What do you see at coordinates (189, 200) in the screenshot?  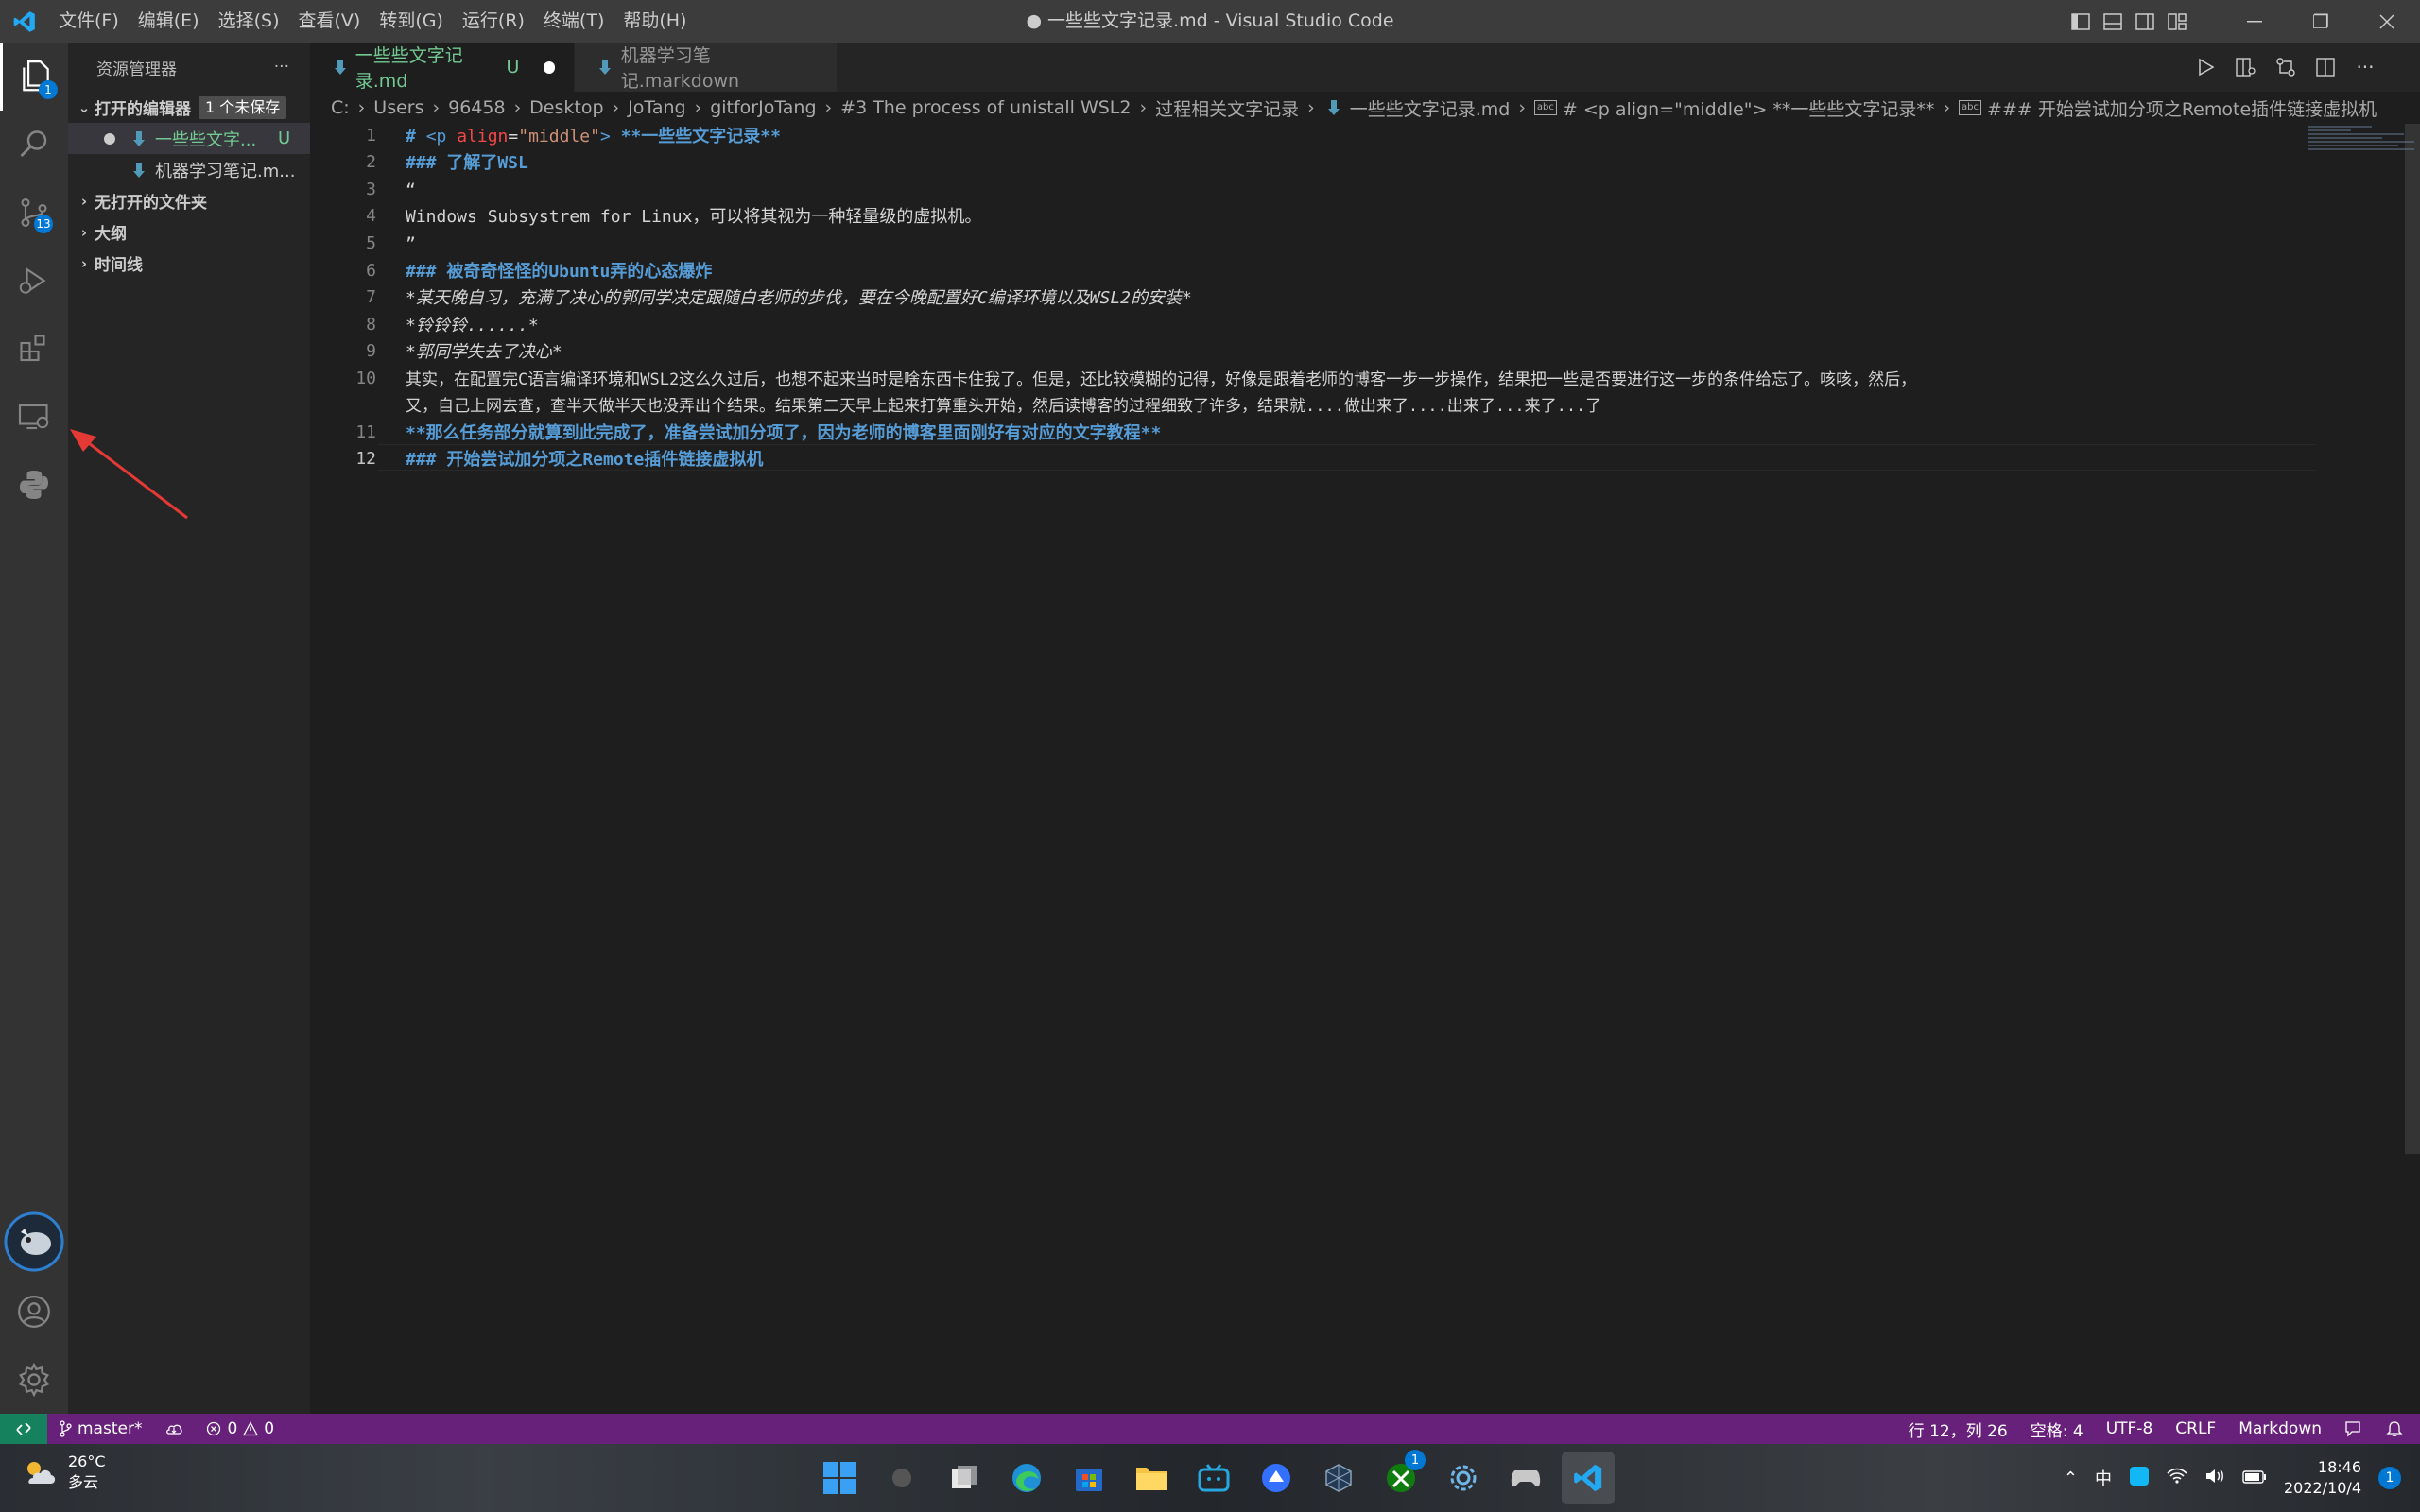 I see `no-folder-section: › 无打开的文件夹` at bounding box center [189, 200].